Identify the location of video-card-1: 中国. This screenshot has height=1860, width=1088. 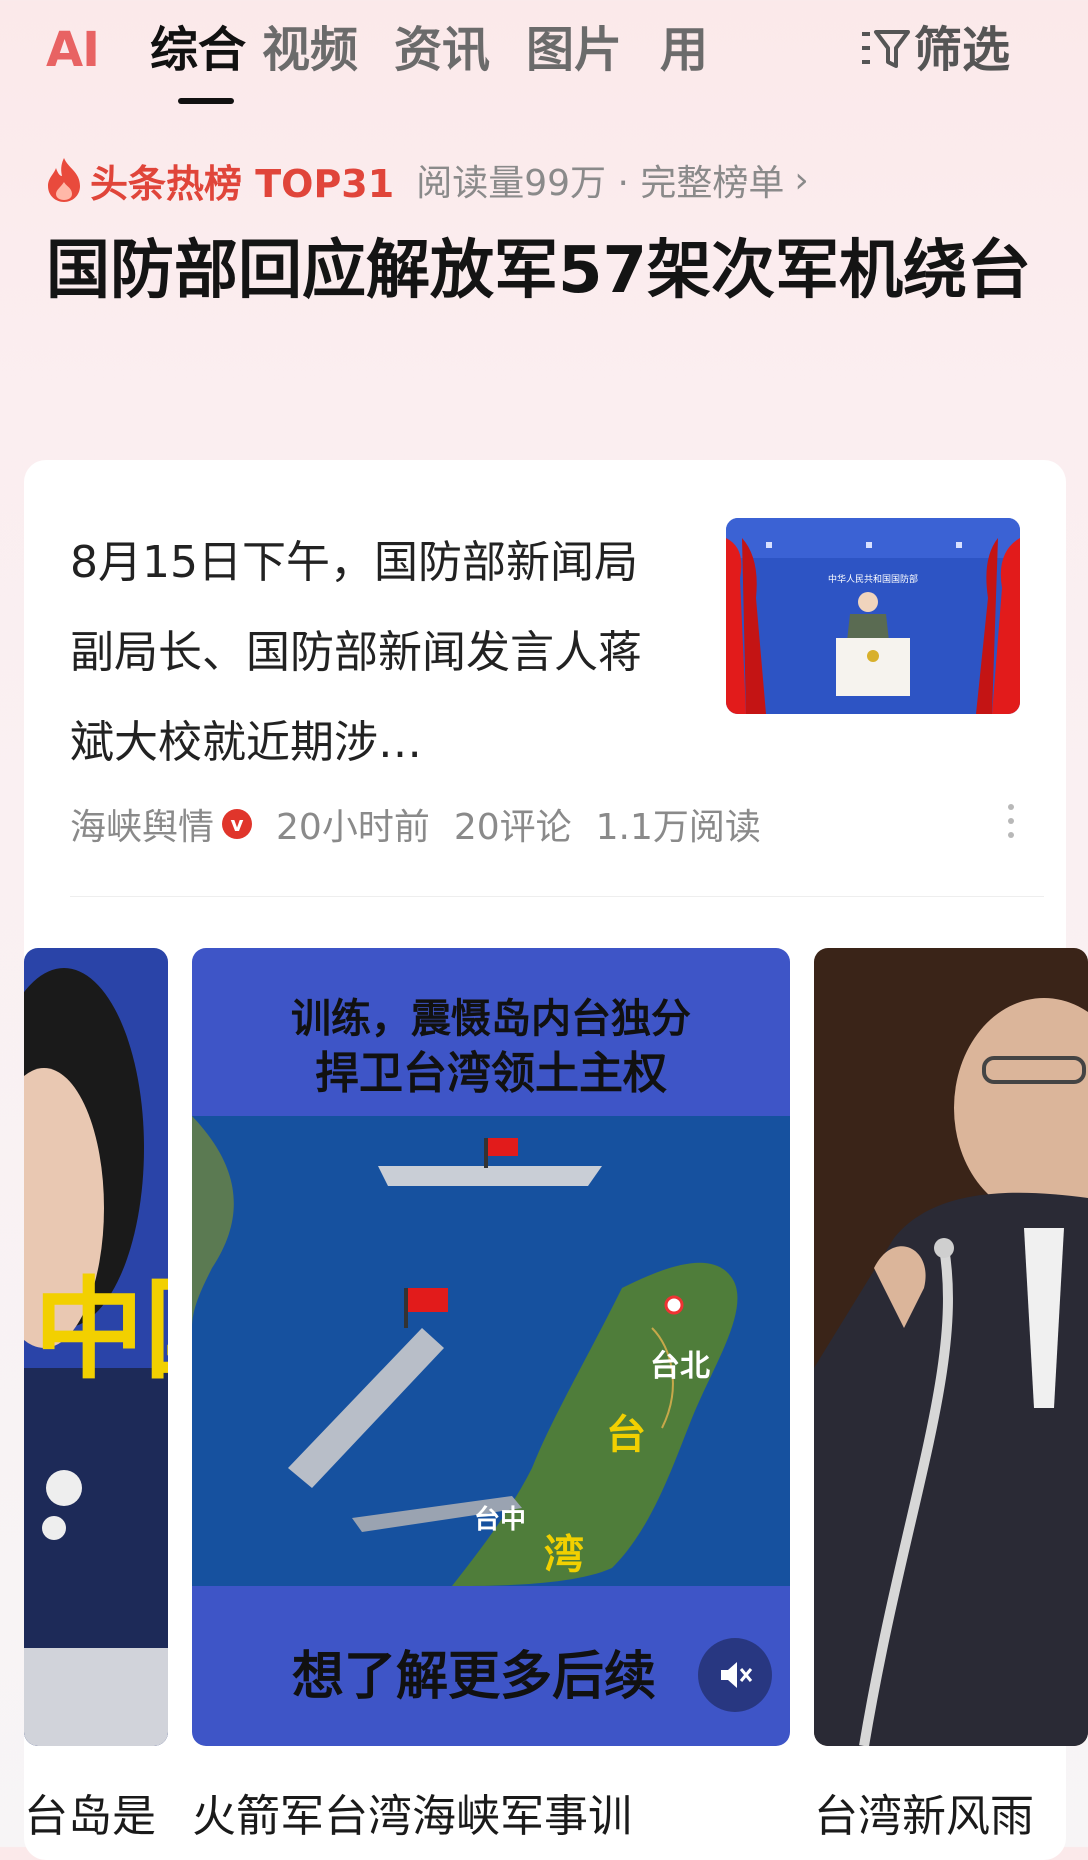
(96, 1347).